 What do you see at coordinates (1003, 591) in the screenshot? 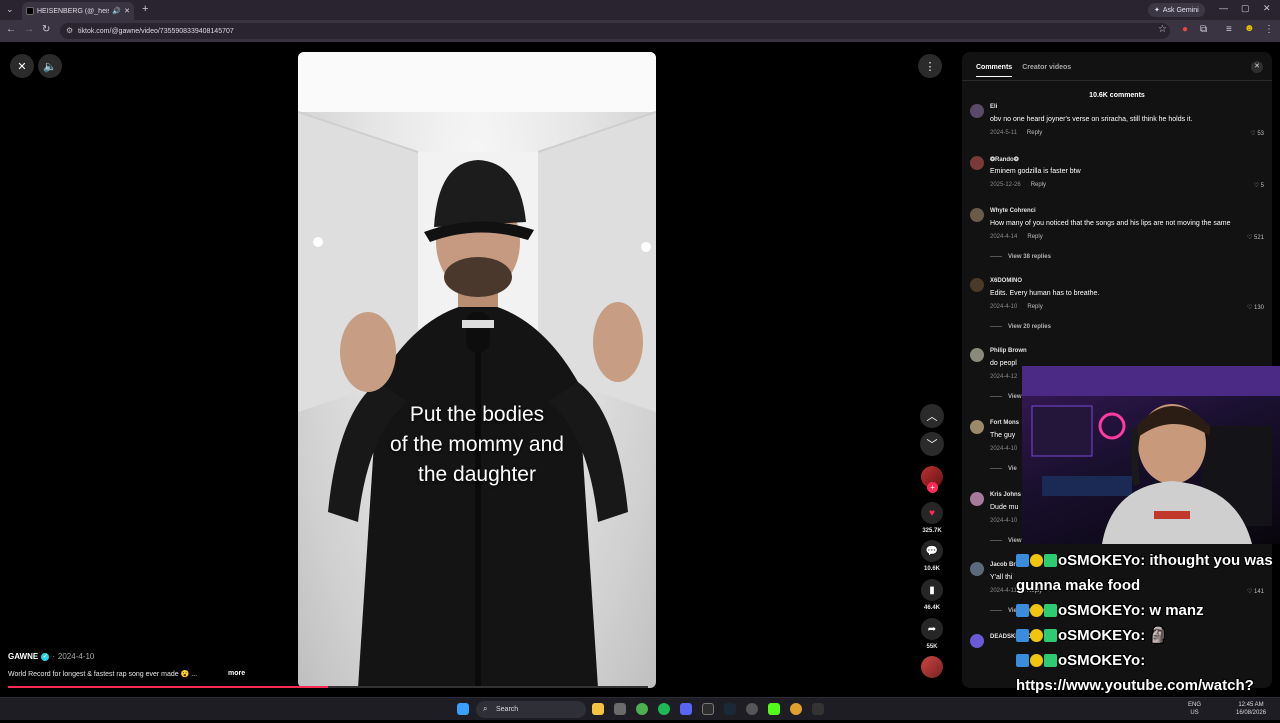
I see `comment-date: 2024-4-11` at bounding box center [1003, 591].